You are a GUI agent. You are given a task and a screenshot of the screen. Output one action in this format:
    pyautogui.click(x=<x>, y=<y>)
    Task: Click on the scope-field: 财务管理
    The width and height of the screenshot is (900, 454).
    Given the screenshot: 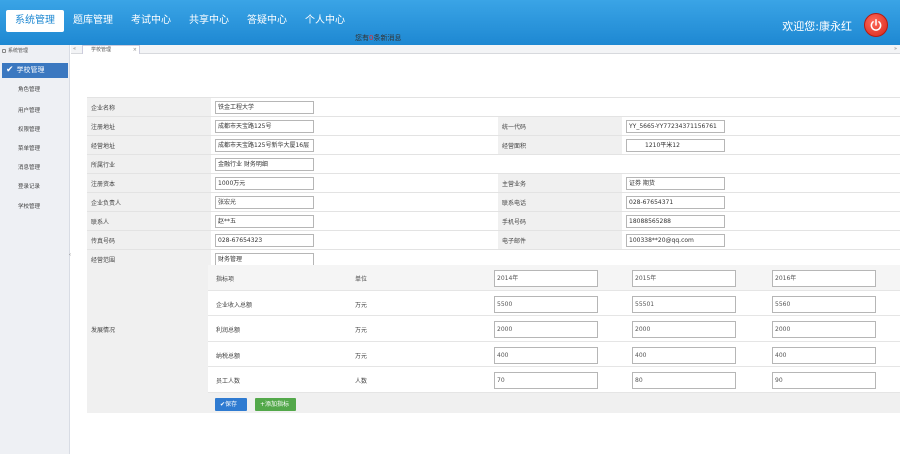 What is the action you would take?
    pyautogui.click(x=264, y=259)
    